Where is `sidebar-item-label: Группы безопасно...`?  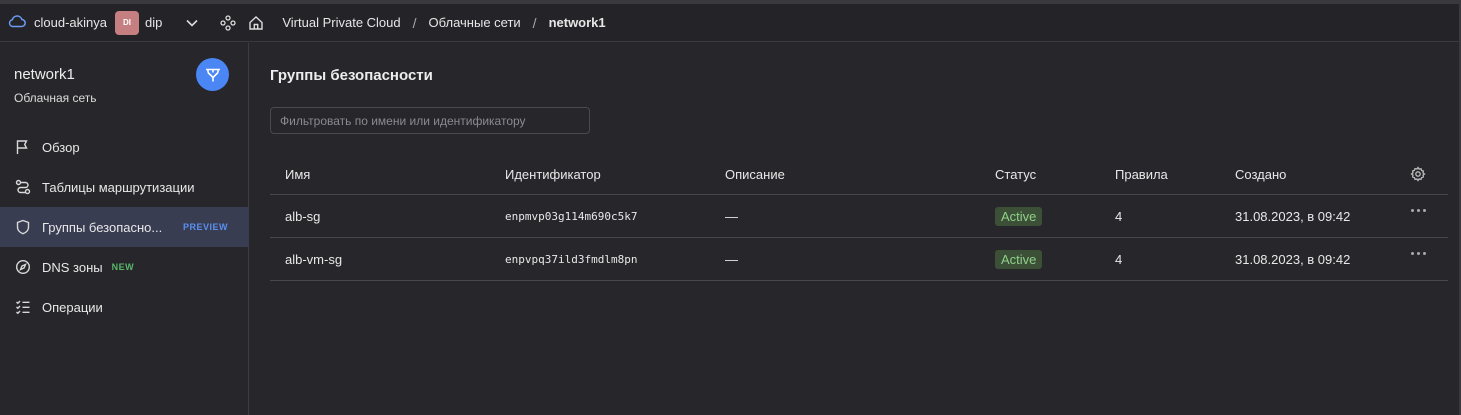 sidebar-item-label: Группы безопасно... is located at coordinates (102, 227).